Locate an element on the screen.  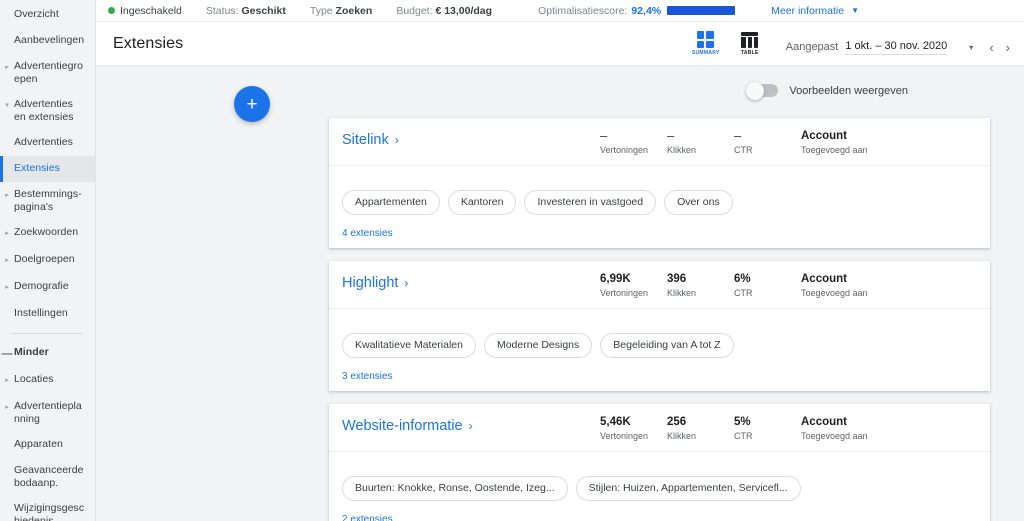
metric-label: Toegevoegd aan is located at coordinates (834, 436).